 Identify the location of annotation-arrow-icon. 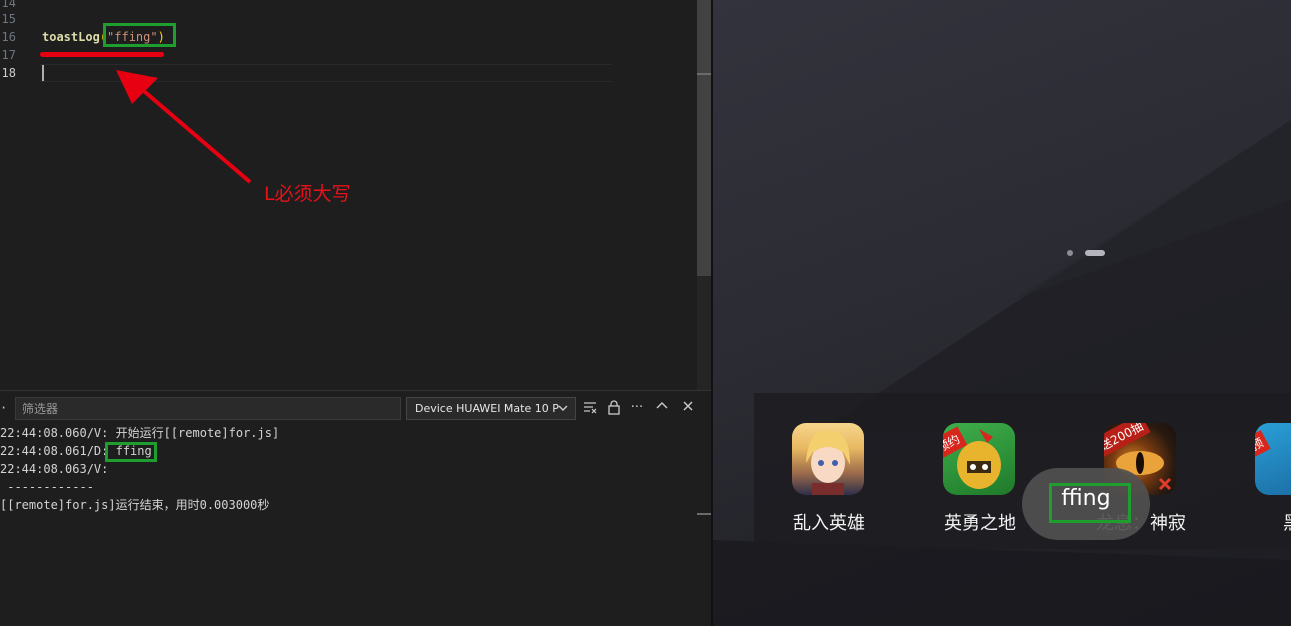
(184, 127).